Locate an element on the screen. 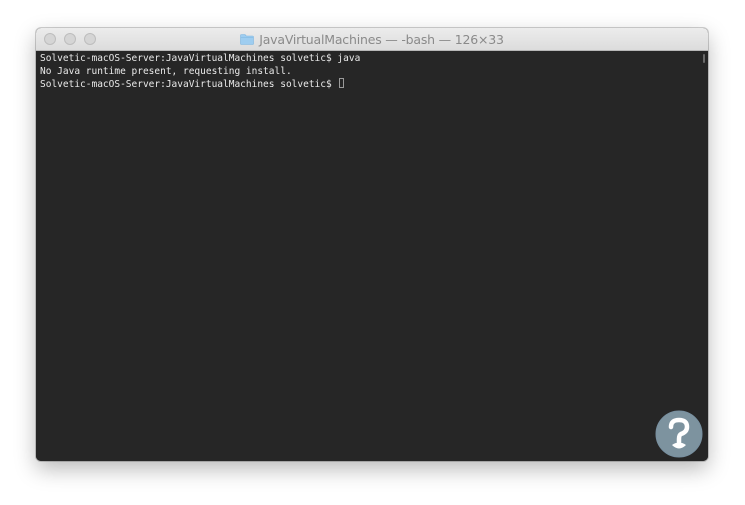 This screenshot has width=745, height=505. window-title: JavaVirtualMachines — -bash — 126×33 is located at coordinates (381, 39).